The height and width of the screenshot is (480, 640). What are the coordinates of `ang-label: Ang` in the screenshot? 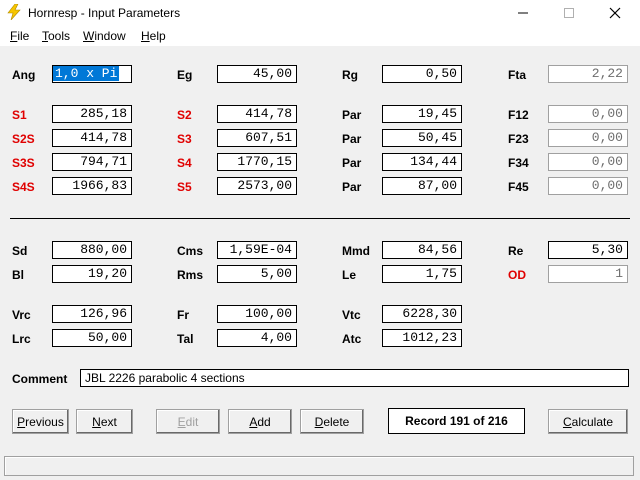 It's located at (24, 75).